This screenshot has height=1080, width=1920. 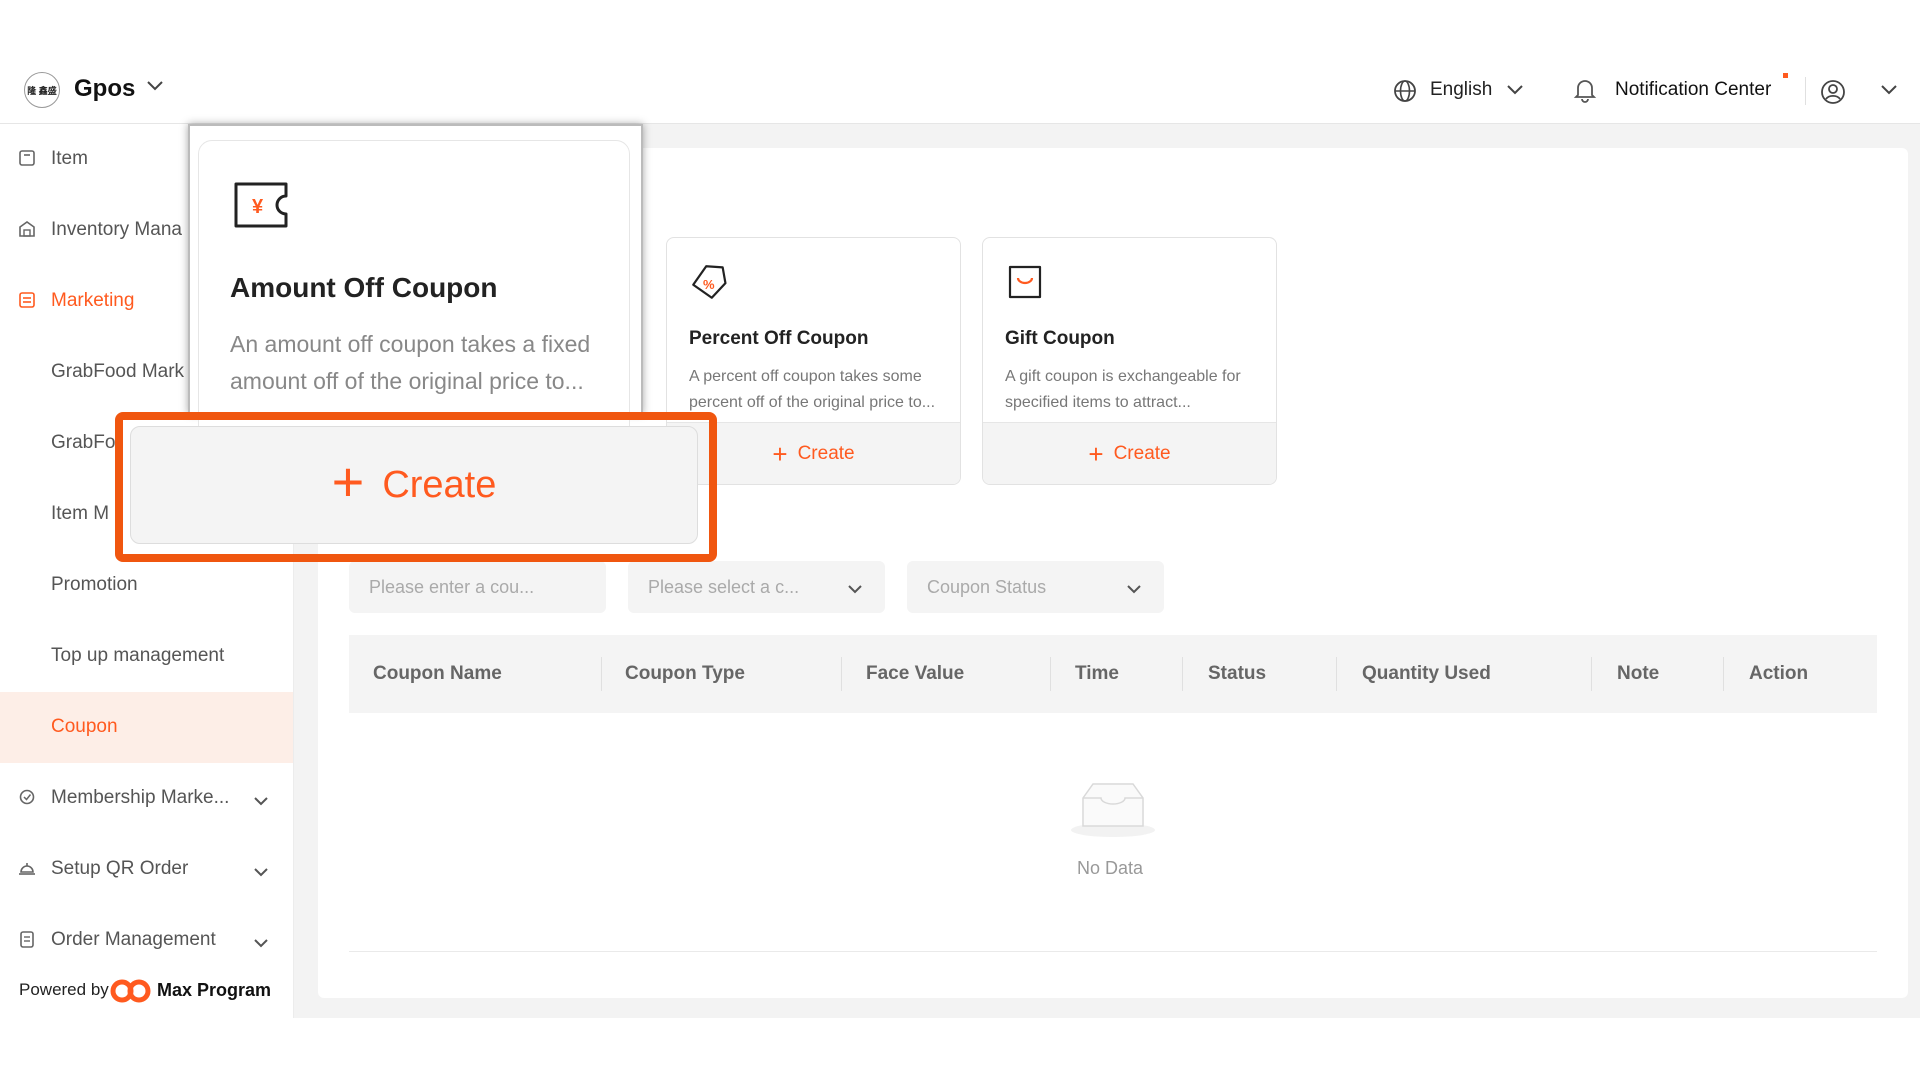 What do you see at coordinates (1110, 868) in the screenshot?
I see `no-data-text: No Data` at bounding box center [1110, 868].